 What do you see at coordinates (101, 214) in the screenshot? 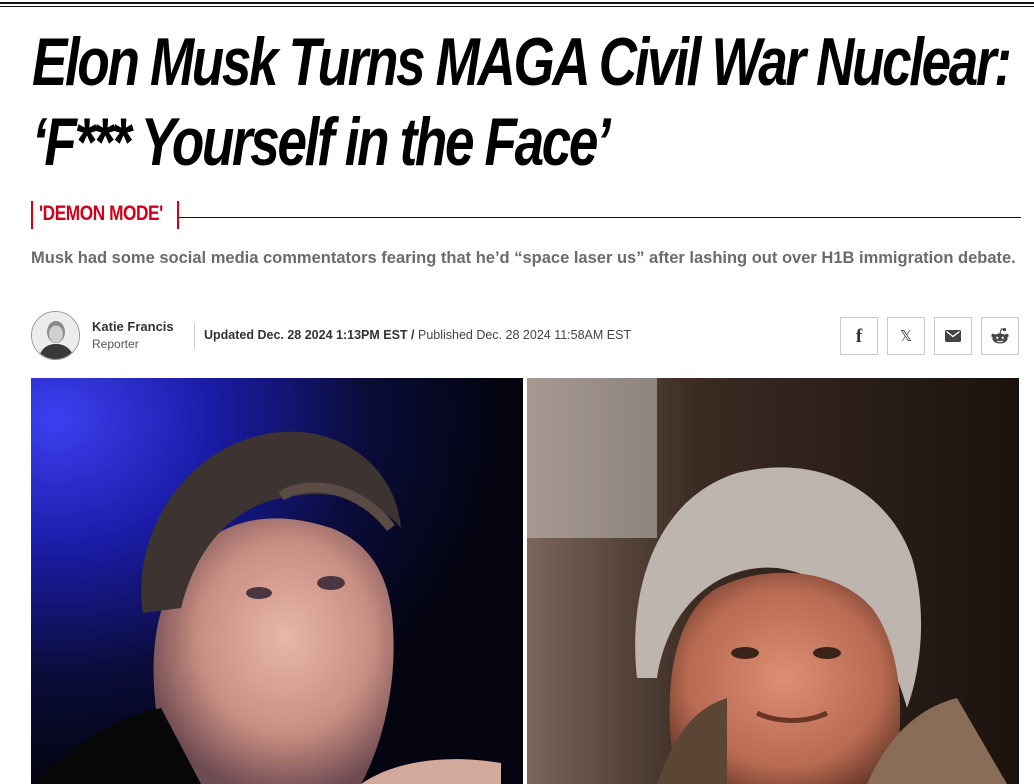
I see `rubric-label: 'DEMON MODE'` at bounding box center [101, 214].